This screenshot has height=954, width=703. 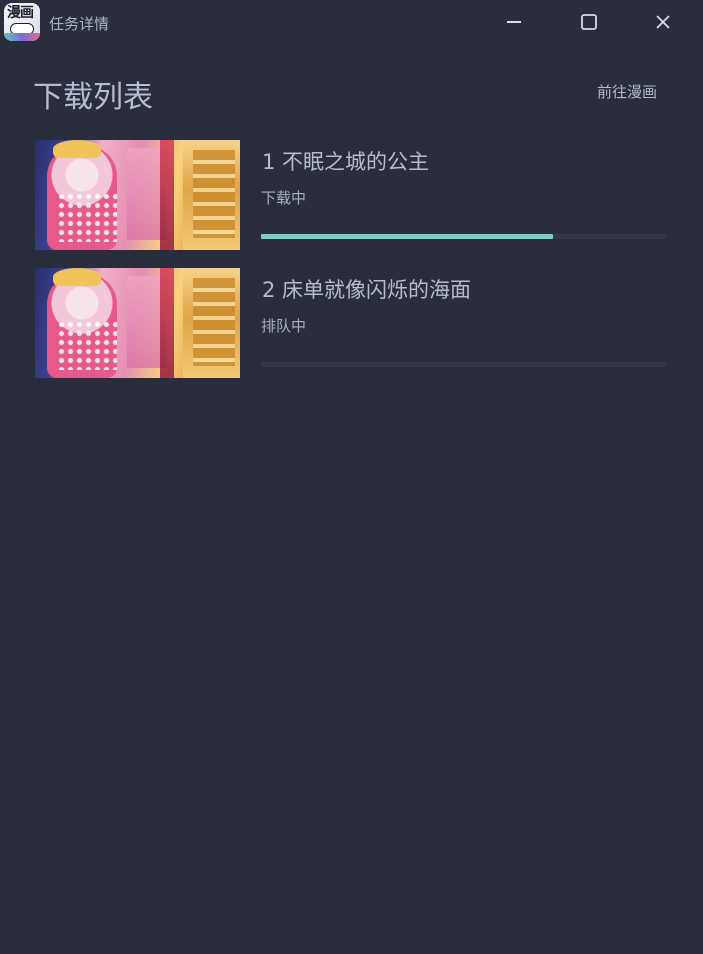 I want to click on progress-fill, so click(x=407, y=236).